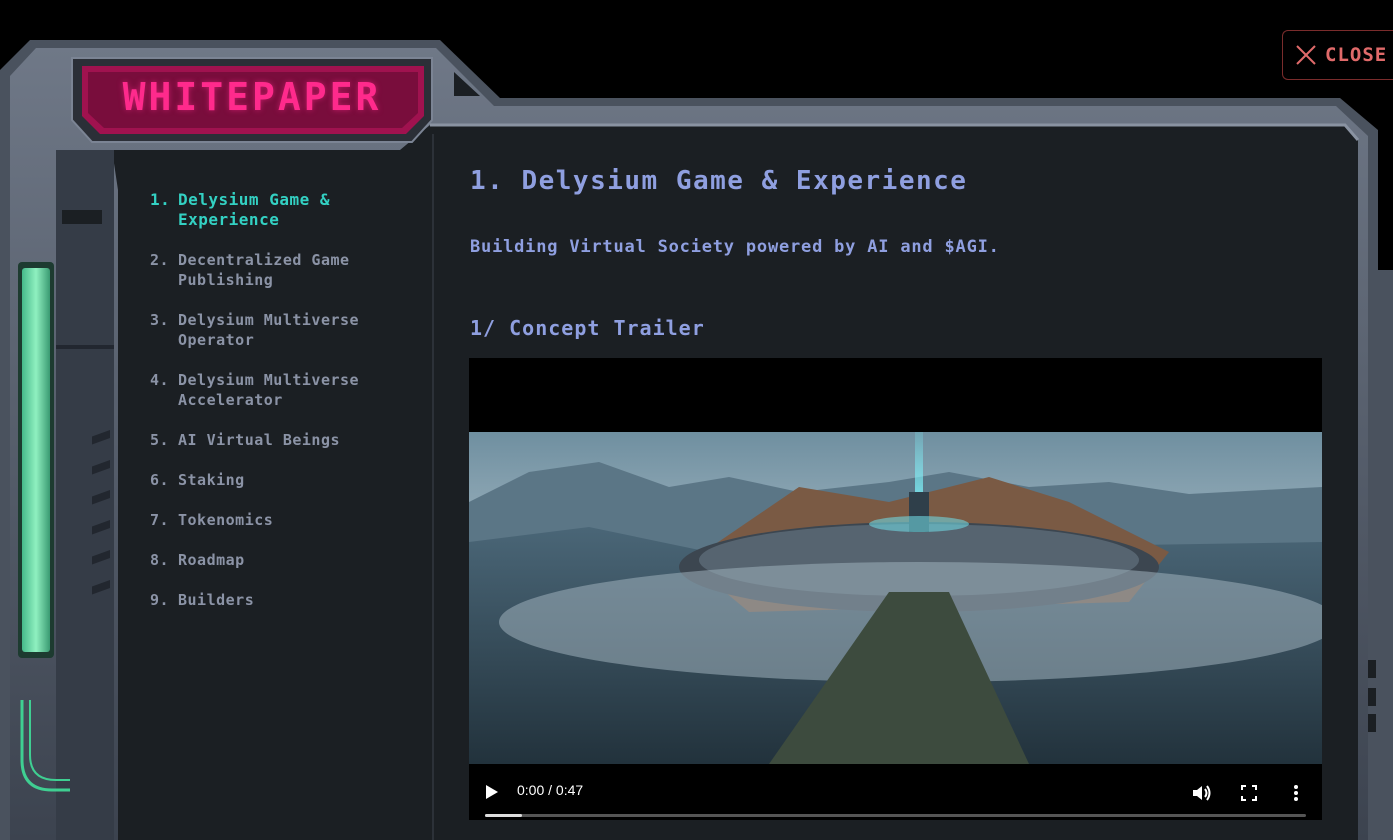 Image resolution: width=1393 pixels, height=840 pixels. What do you see at coordinates (252, 97) in the screenshot?
I see `whitepaper-title-badge: WHITEPAPER` at bounding box center [252, 97].